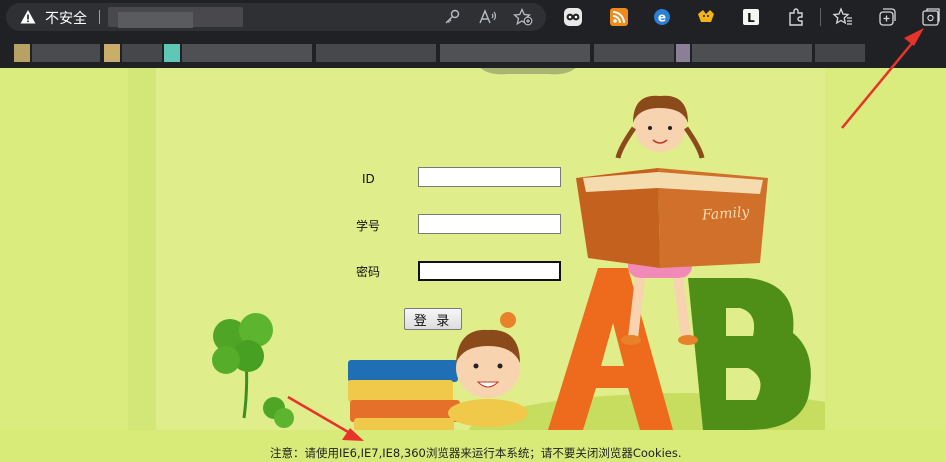 This screenshot has width=946, height=462. I want to click on blurred-url-part, so click(155, 20).